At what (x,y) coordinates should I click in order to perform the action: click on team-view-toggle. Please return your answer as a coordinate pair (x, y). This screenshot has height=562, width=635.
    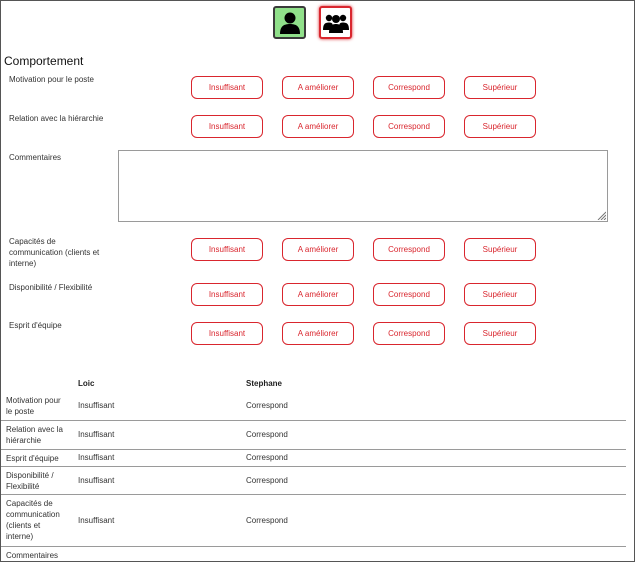
    Looking at the image, I should click on (335, 22).